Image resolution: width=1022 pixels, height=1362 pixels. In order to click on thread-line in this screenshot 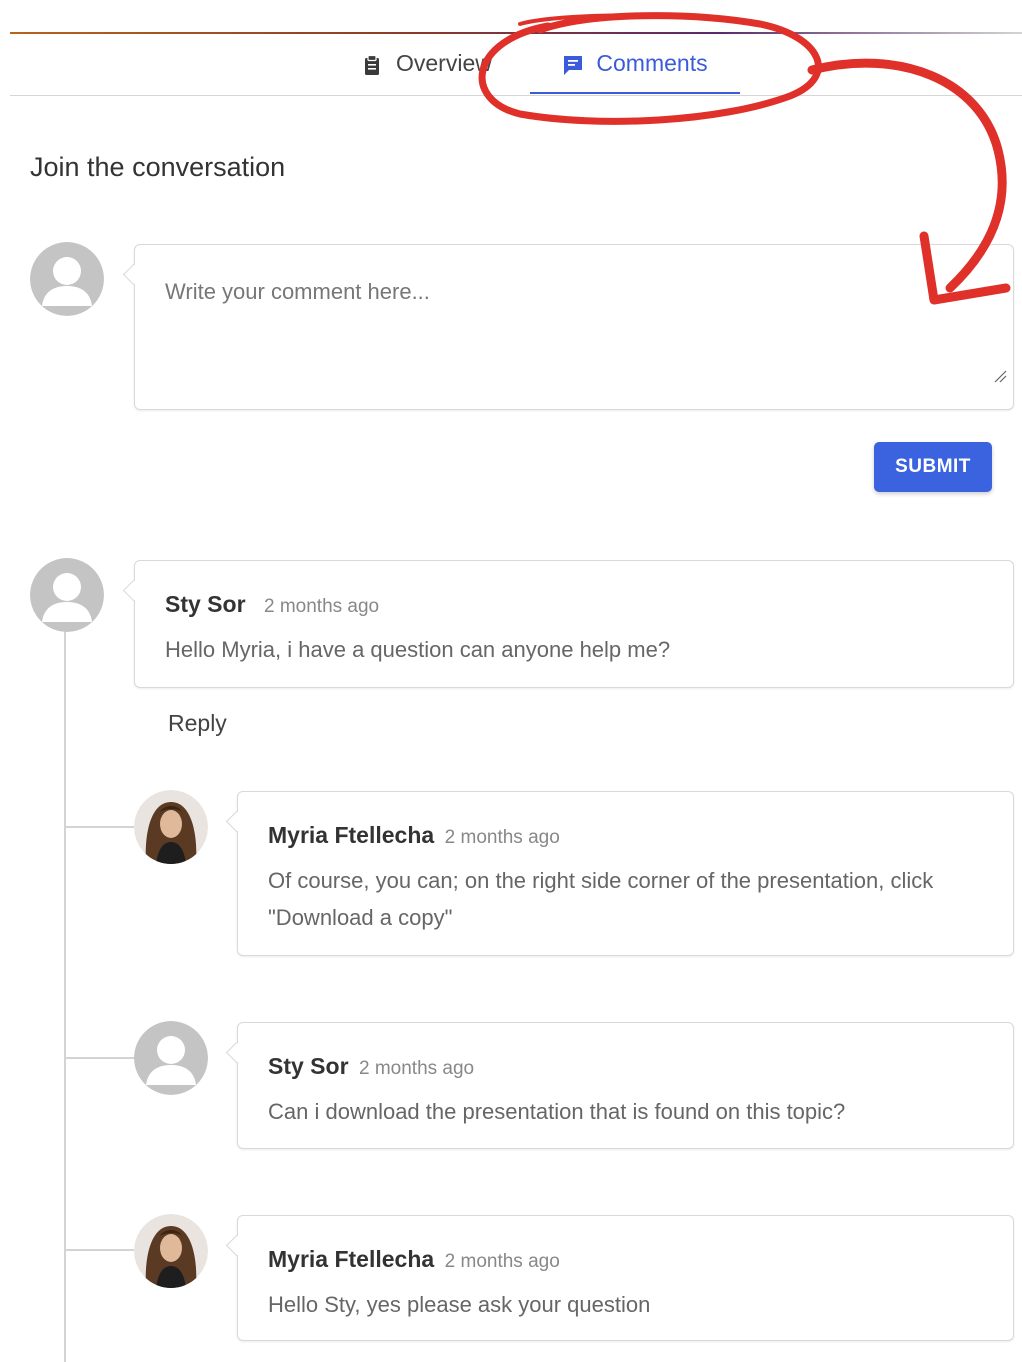, I will do `click(65, 993)`.